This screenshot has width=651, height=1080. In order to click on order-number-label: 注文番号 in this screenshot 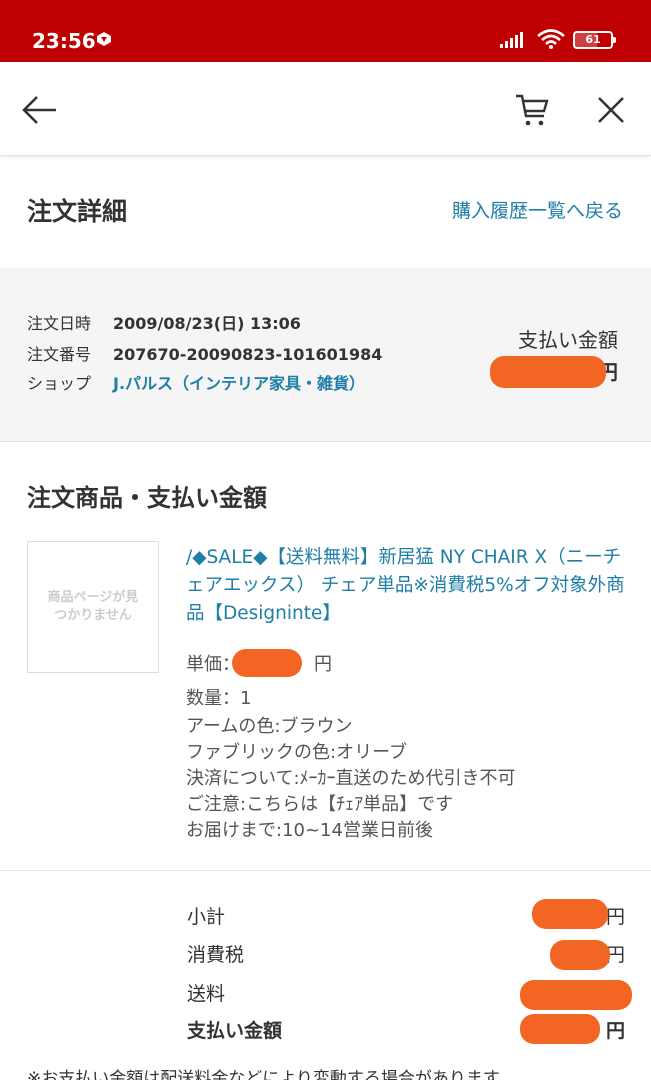, I will do `click(59, 354)`.